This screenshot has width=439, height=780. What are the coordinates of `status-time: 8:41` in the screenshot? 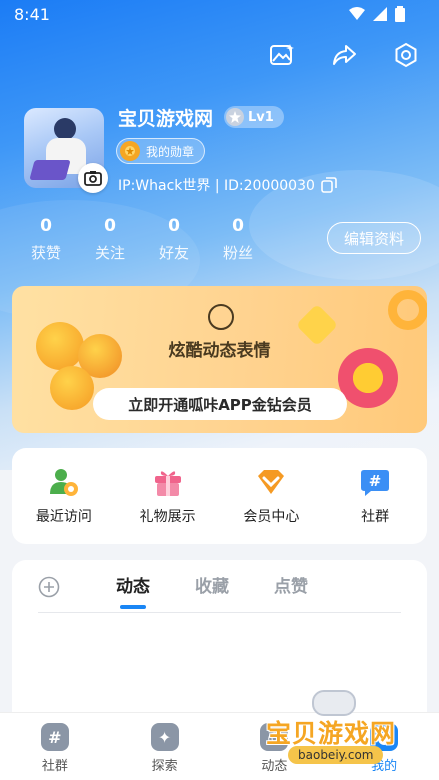 It's located at (32, 14).